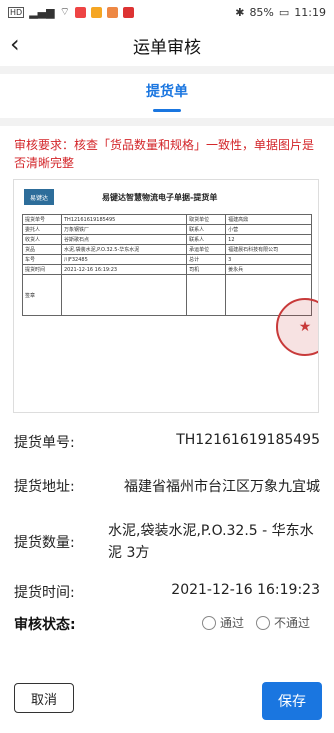 This screenshot has height=733, width=334. I want to click on page-title: 运单审核, so click(167, 47).